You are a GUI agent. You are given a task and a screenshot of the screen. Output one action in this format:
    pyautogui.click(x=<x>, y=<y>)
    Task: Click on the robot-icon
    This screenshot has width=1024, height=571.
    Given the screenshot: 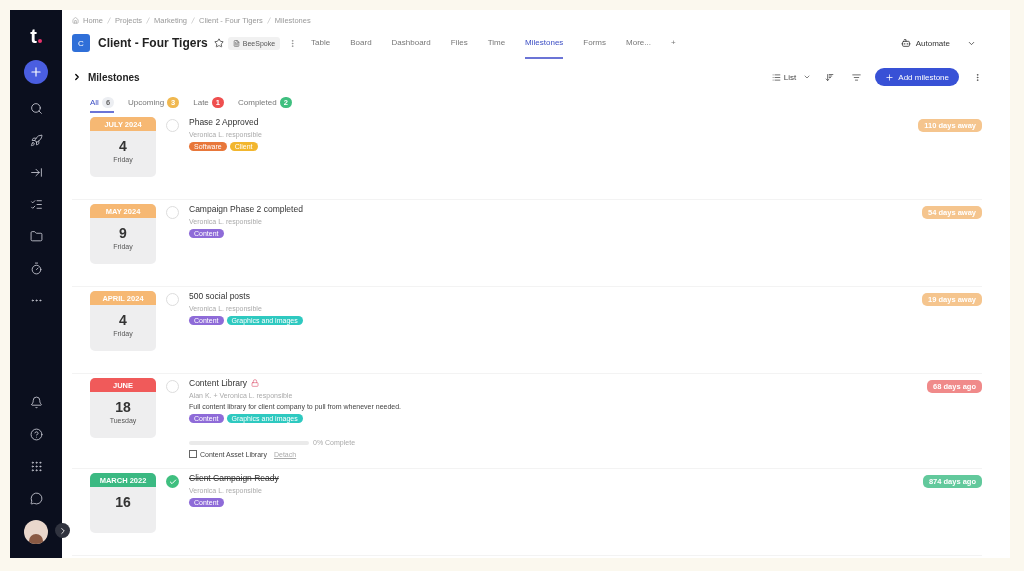 What is the action you would take?
    pyautogui.click(x=905, y=43)
    